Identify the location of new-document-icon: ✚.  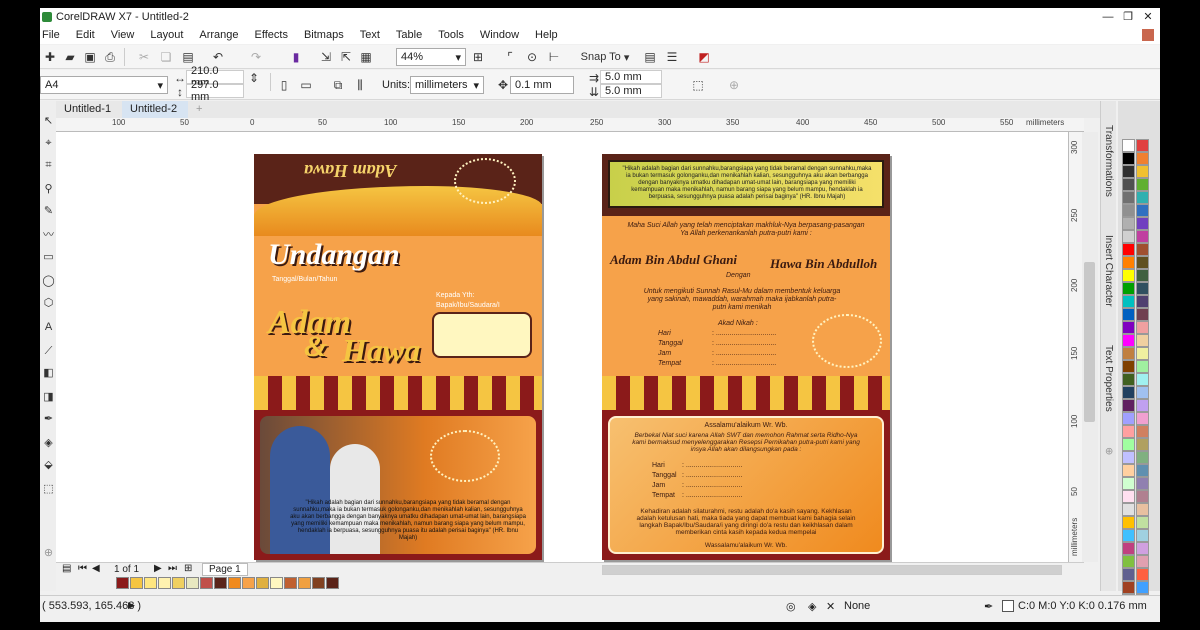
(50, 57).